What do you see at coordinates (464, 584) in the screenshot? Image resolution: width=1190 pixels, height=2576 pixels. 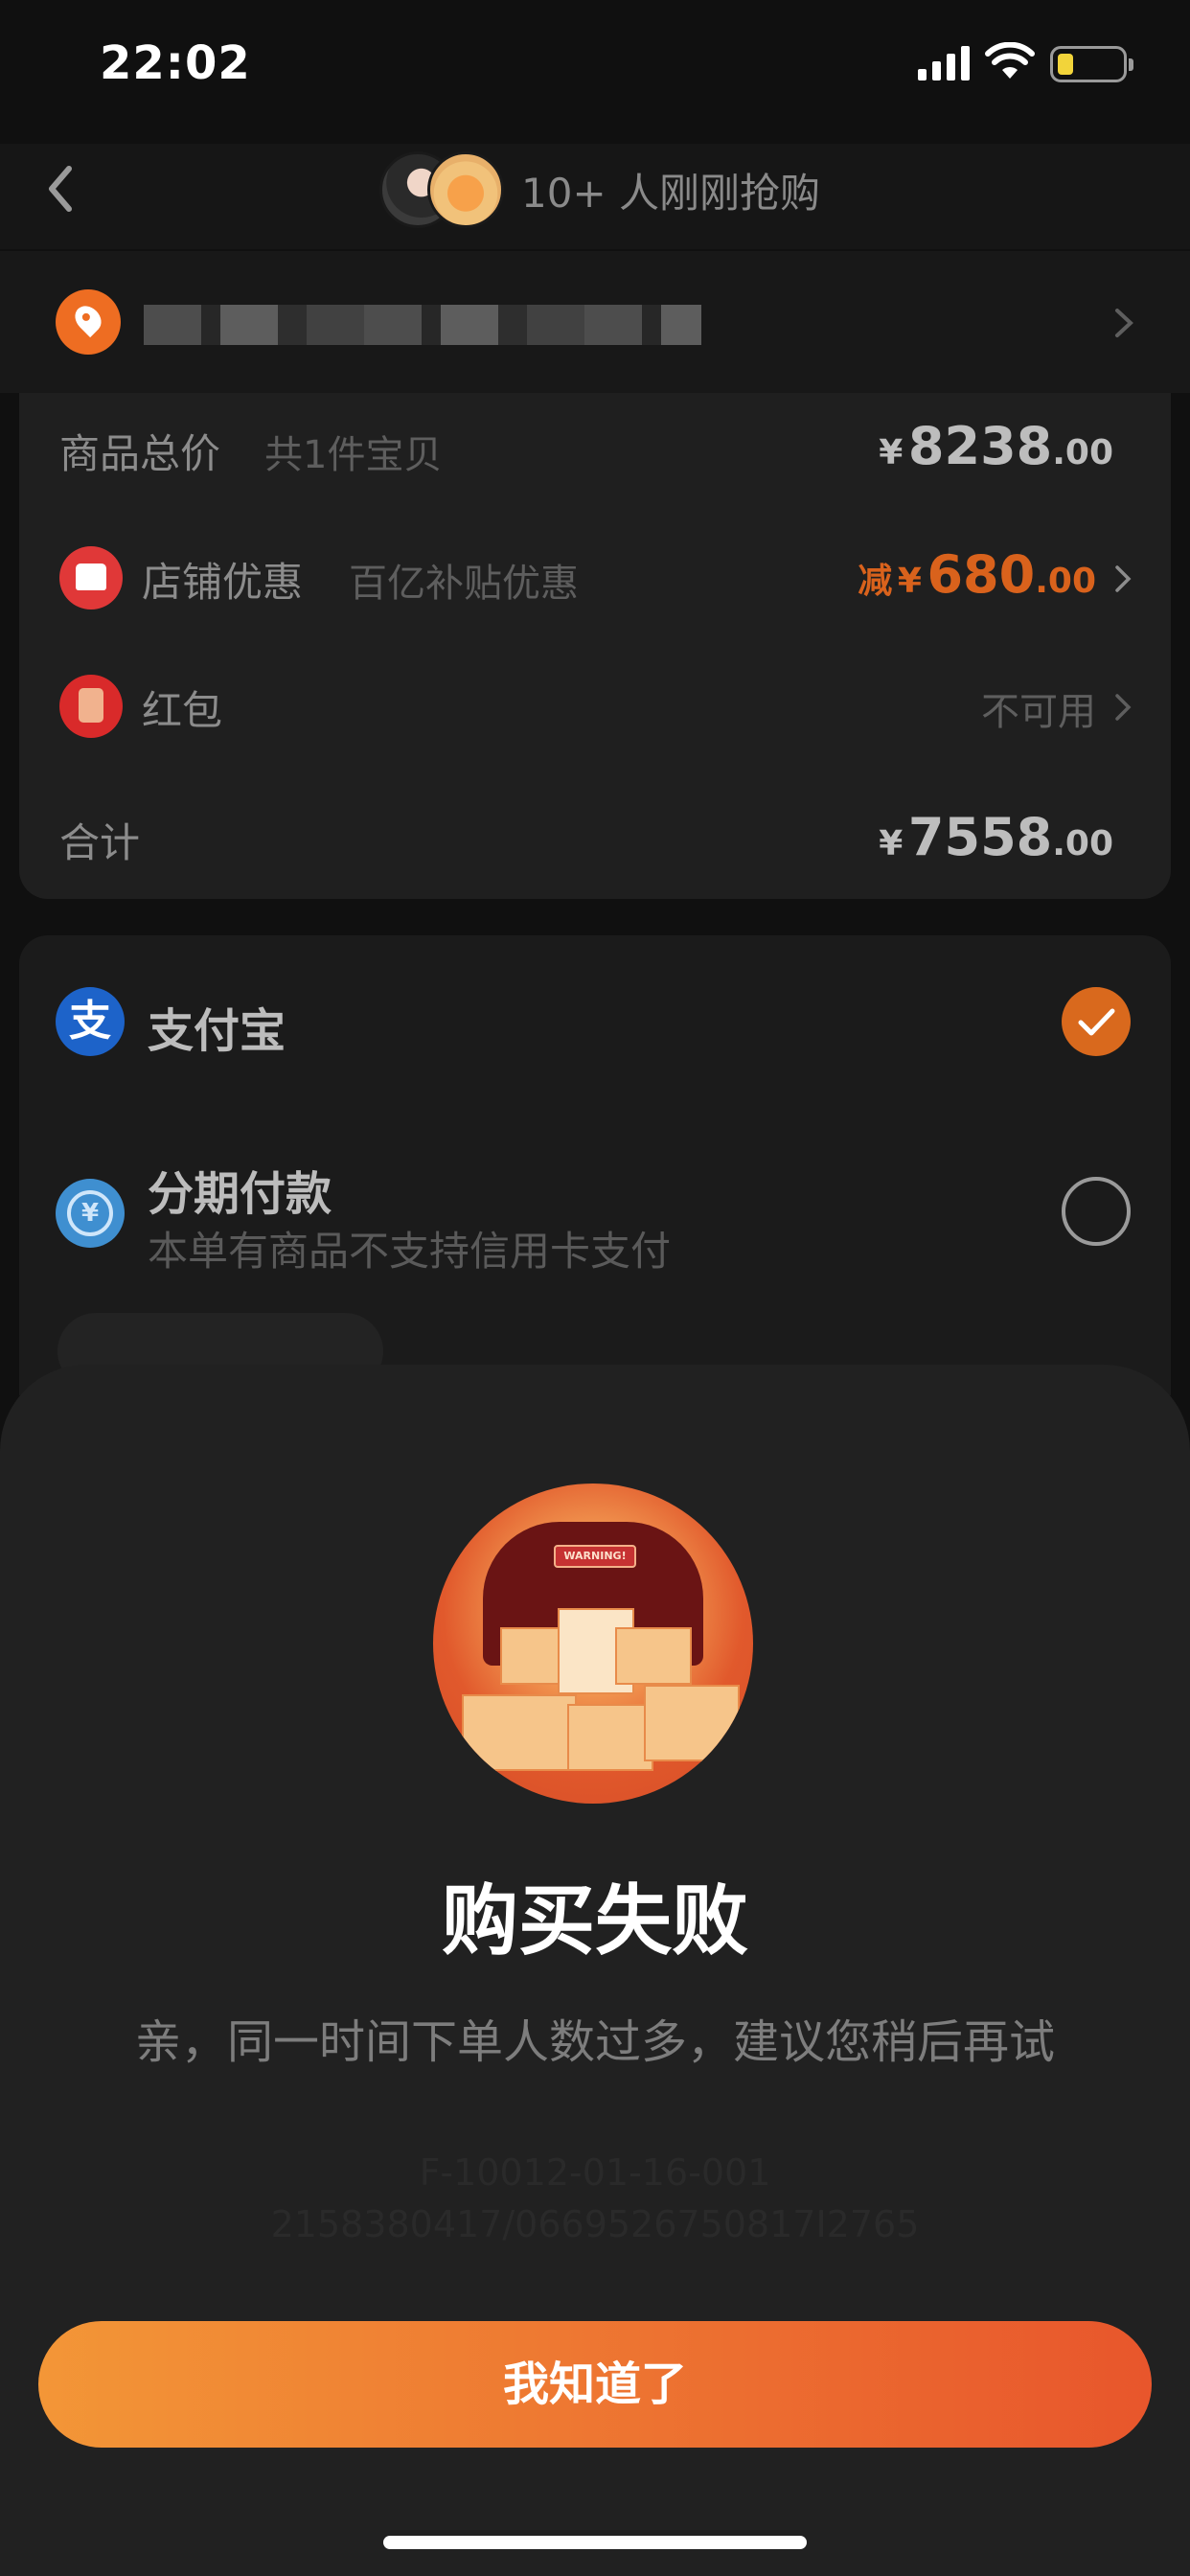 I see `shop-discount-sub: 百亿补贴优惠` at bounding box center [464, 584].